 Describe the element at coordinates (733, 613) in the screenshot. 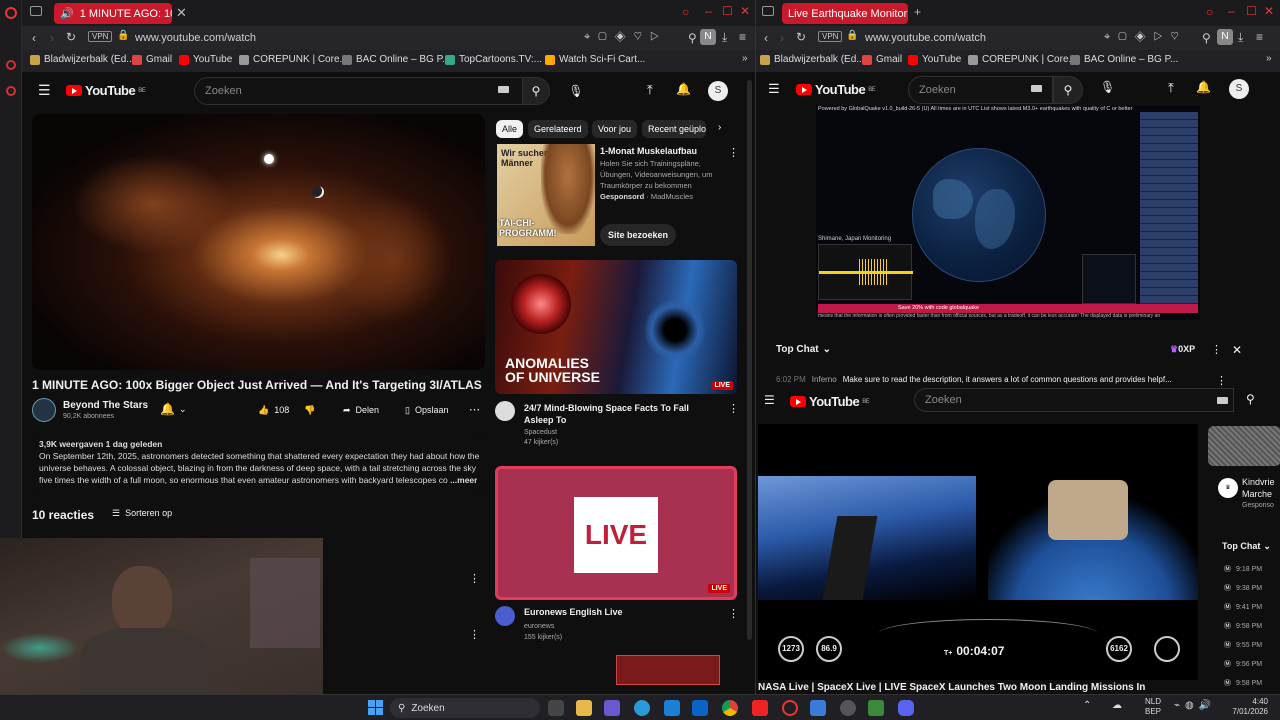

I see `rec-more-icon: ⋮` at that location.